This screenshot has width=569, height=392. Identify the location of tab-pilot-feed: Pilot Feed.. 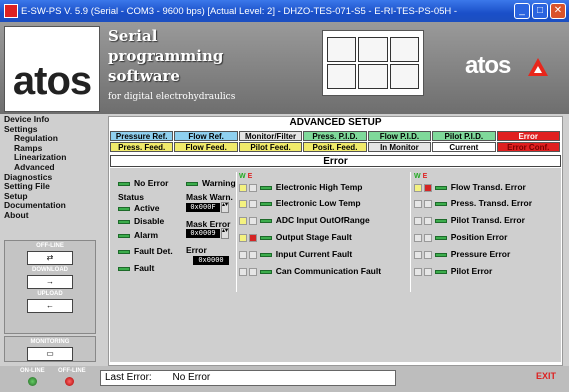
(270, 147).